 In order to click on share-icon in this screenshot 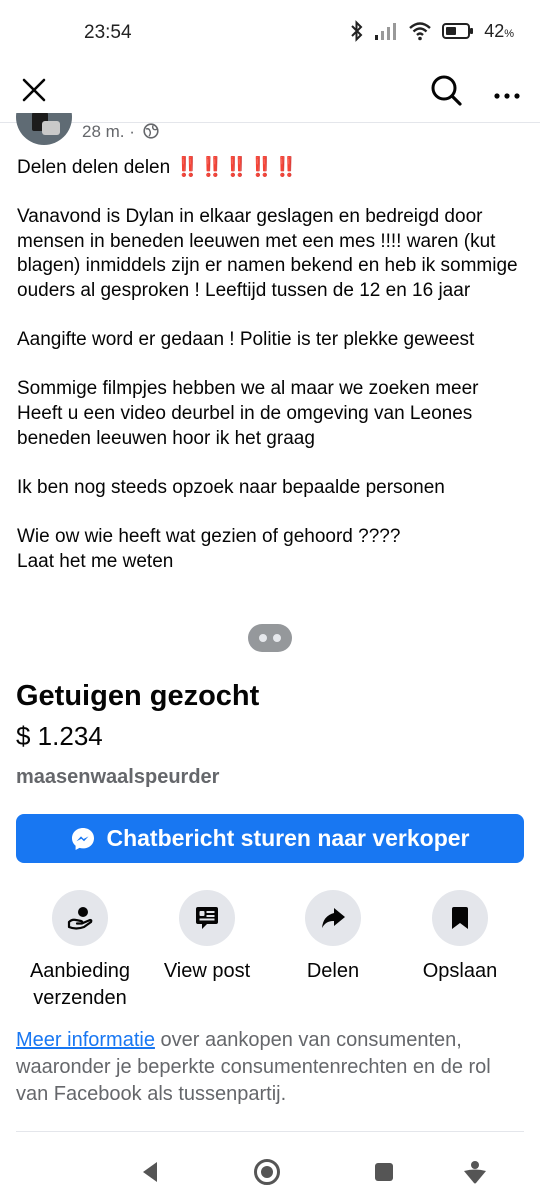, I will do `click(333, 918)`.